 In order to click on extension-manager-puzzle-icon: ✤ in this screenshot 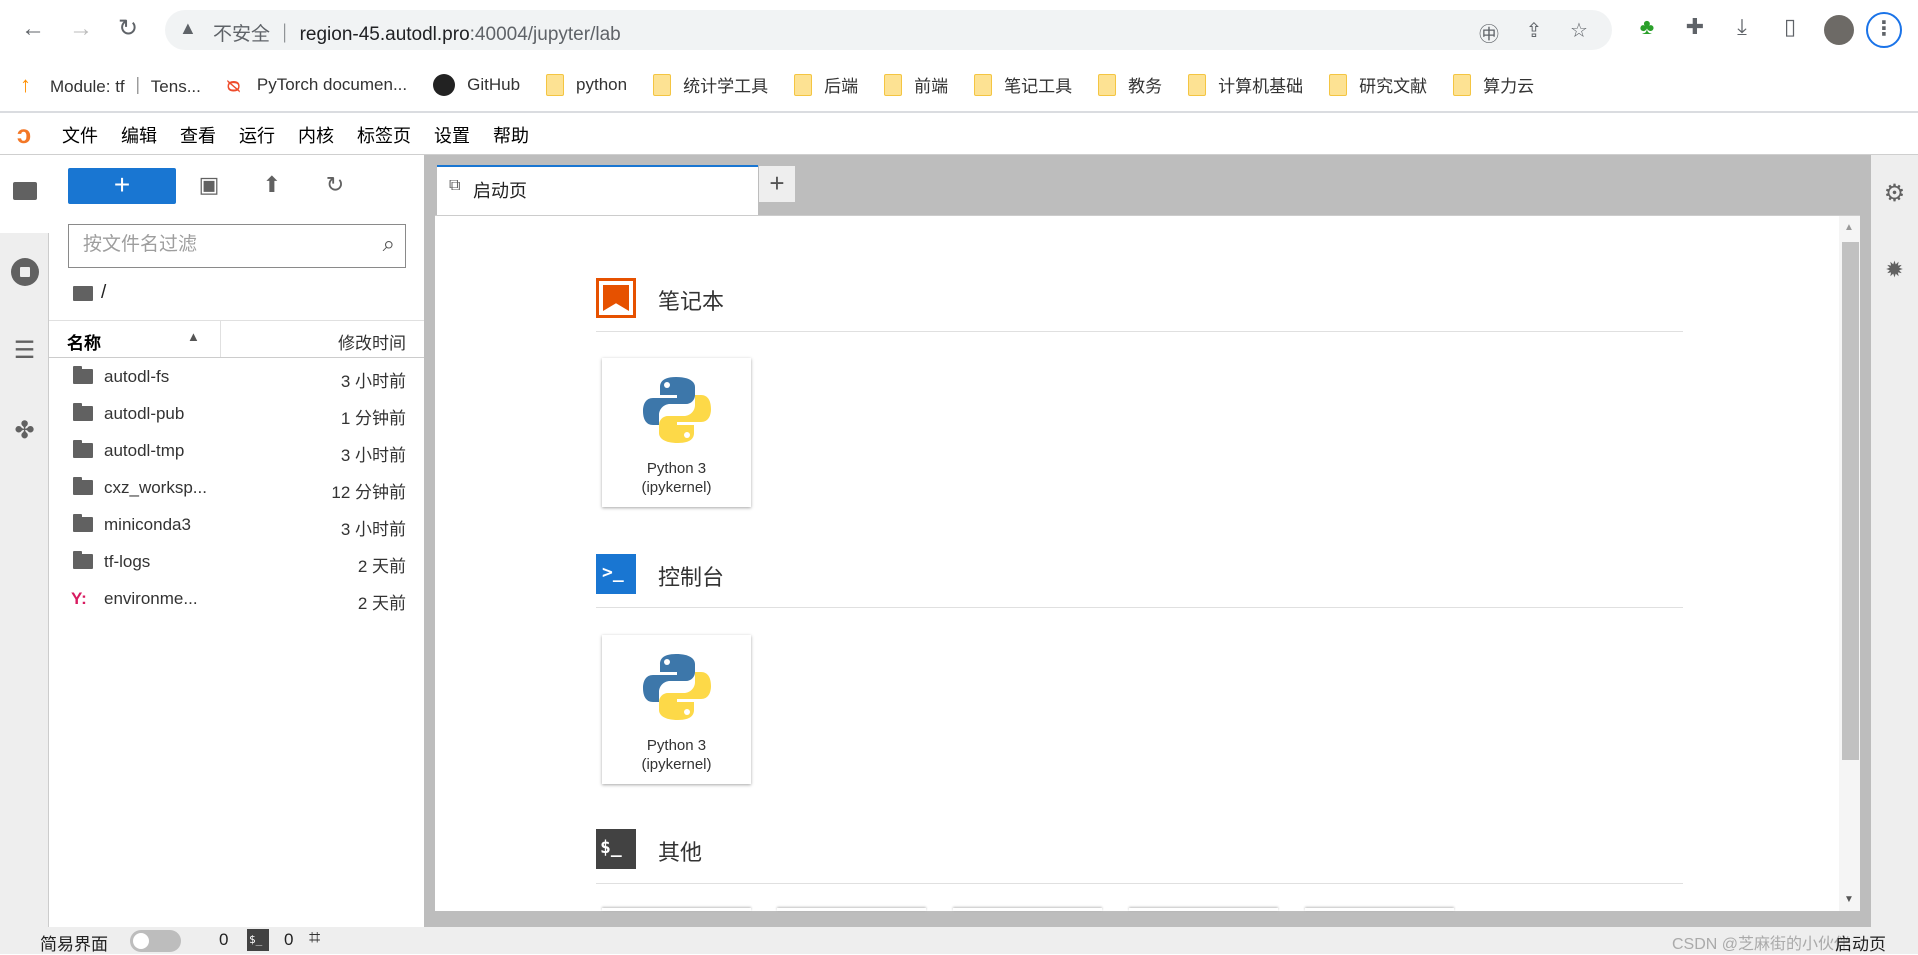, I will do `click(24, 430)`.